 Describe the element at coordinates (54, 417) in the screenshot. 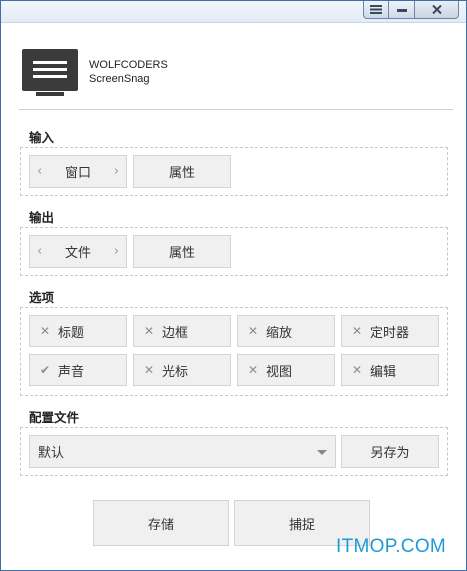

I see `profile-section-title: 配置文件` at that location.